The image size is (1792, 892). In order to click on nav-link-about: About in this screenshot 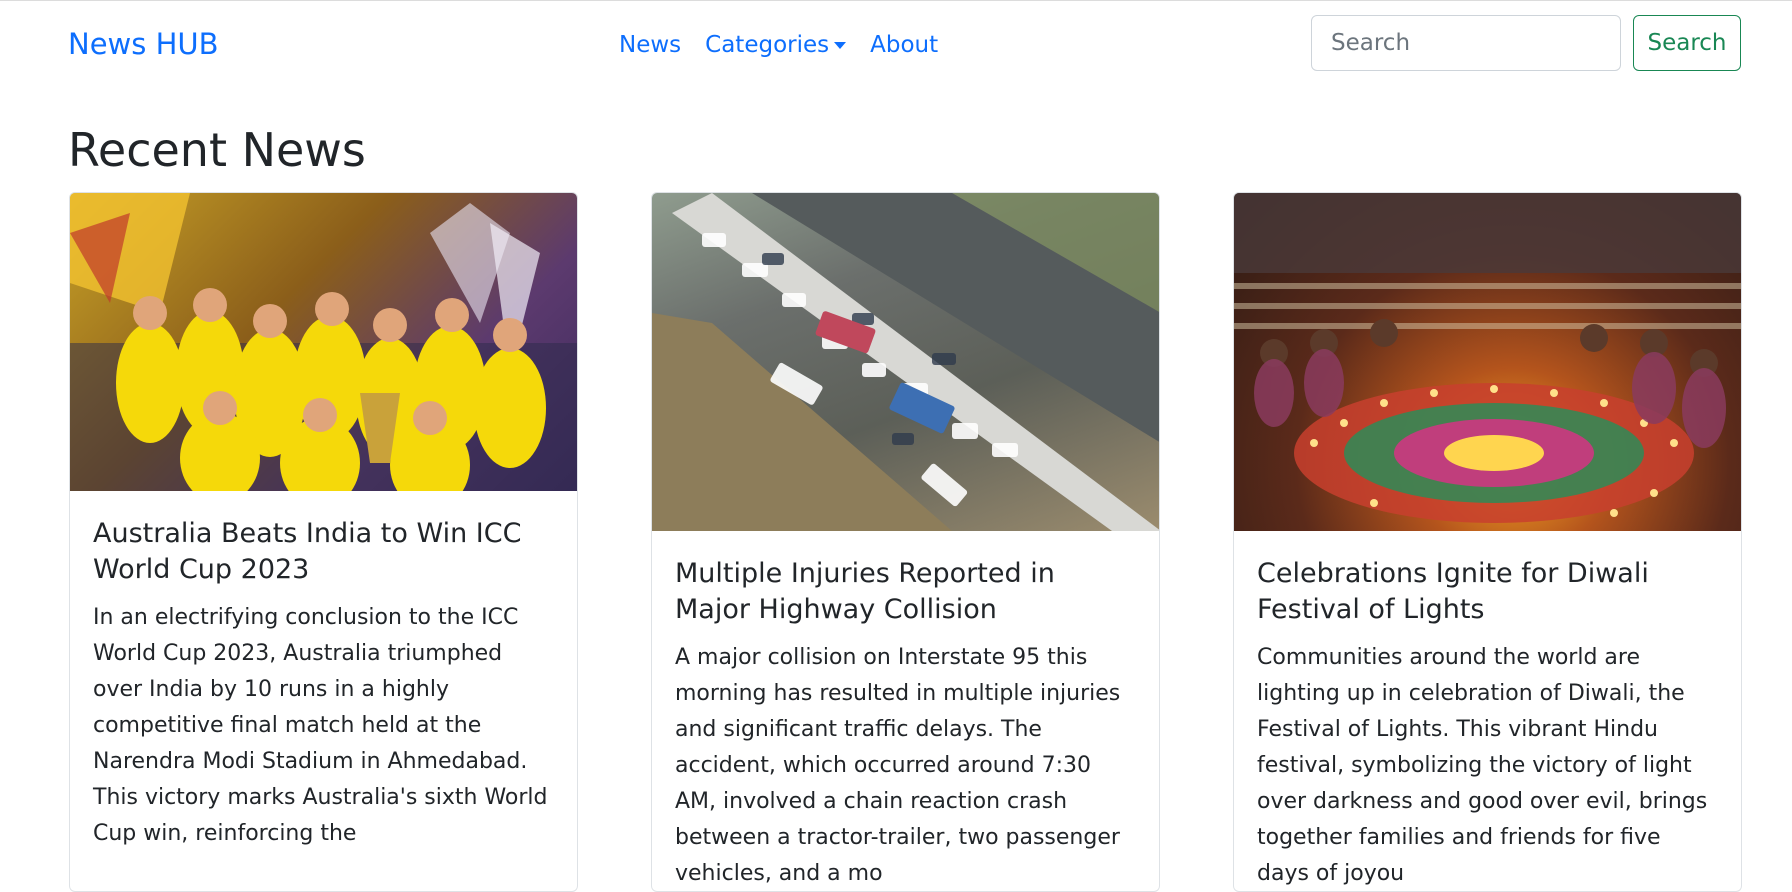, I will do `click(904, 45)`.